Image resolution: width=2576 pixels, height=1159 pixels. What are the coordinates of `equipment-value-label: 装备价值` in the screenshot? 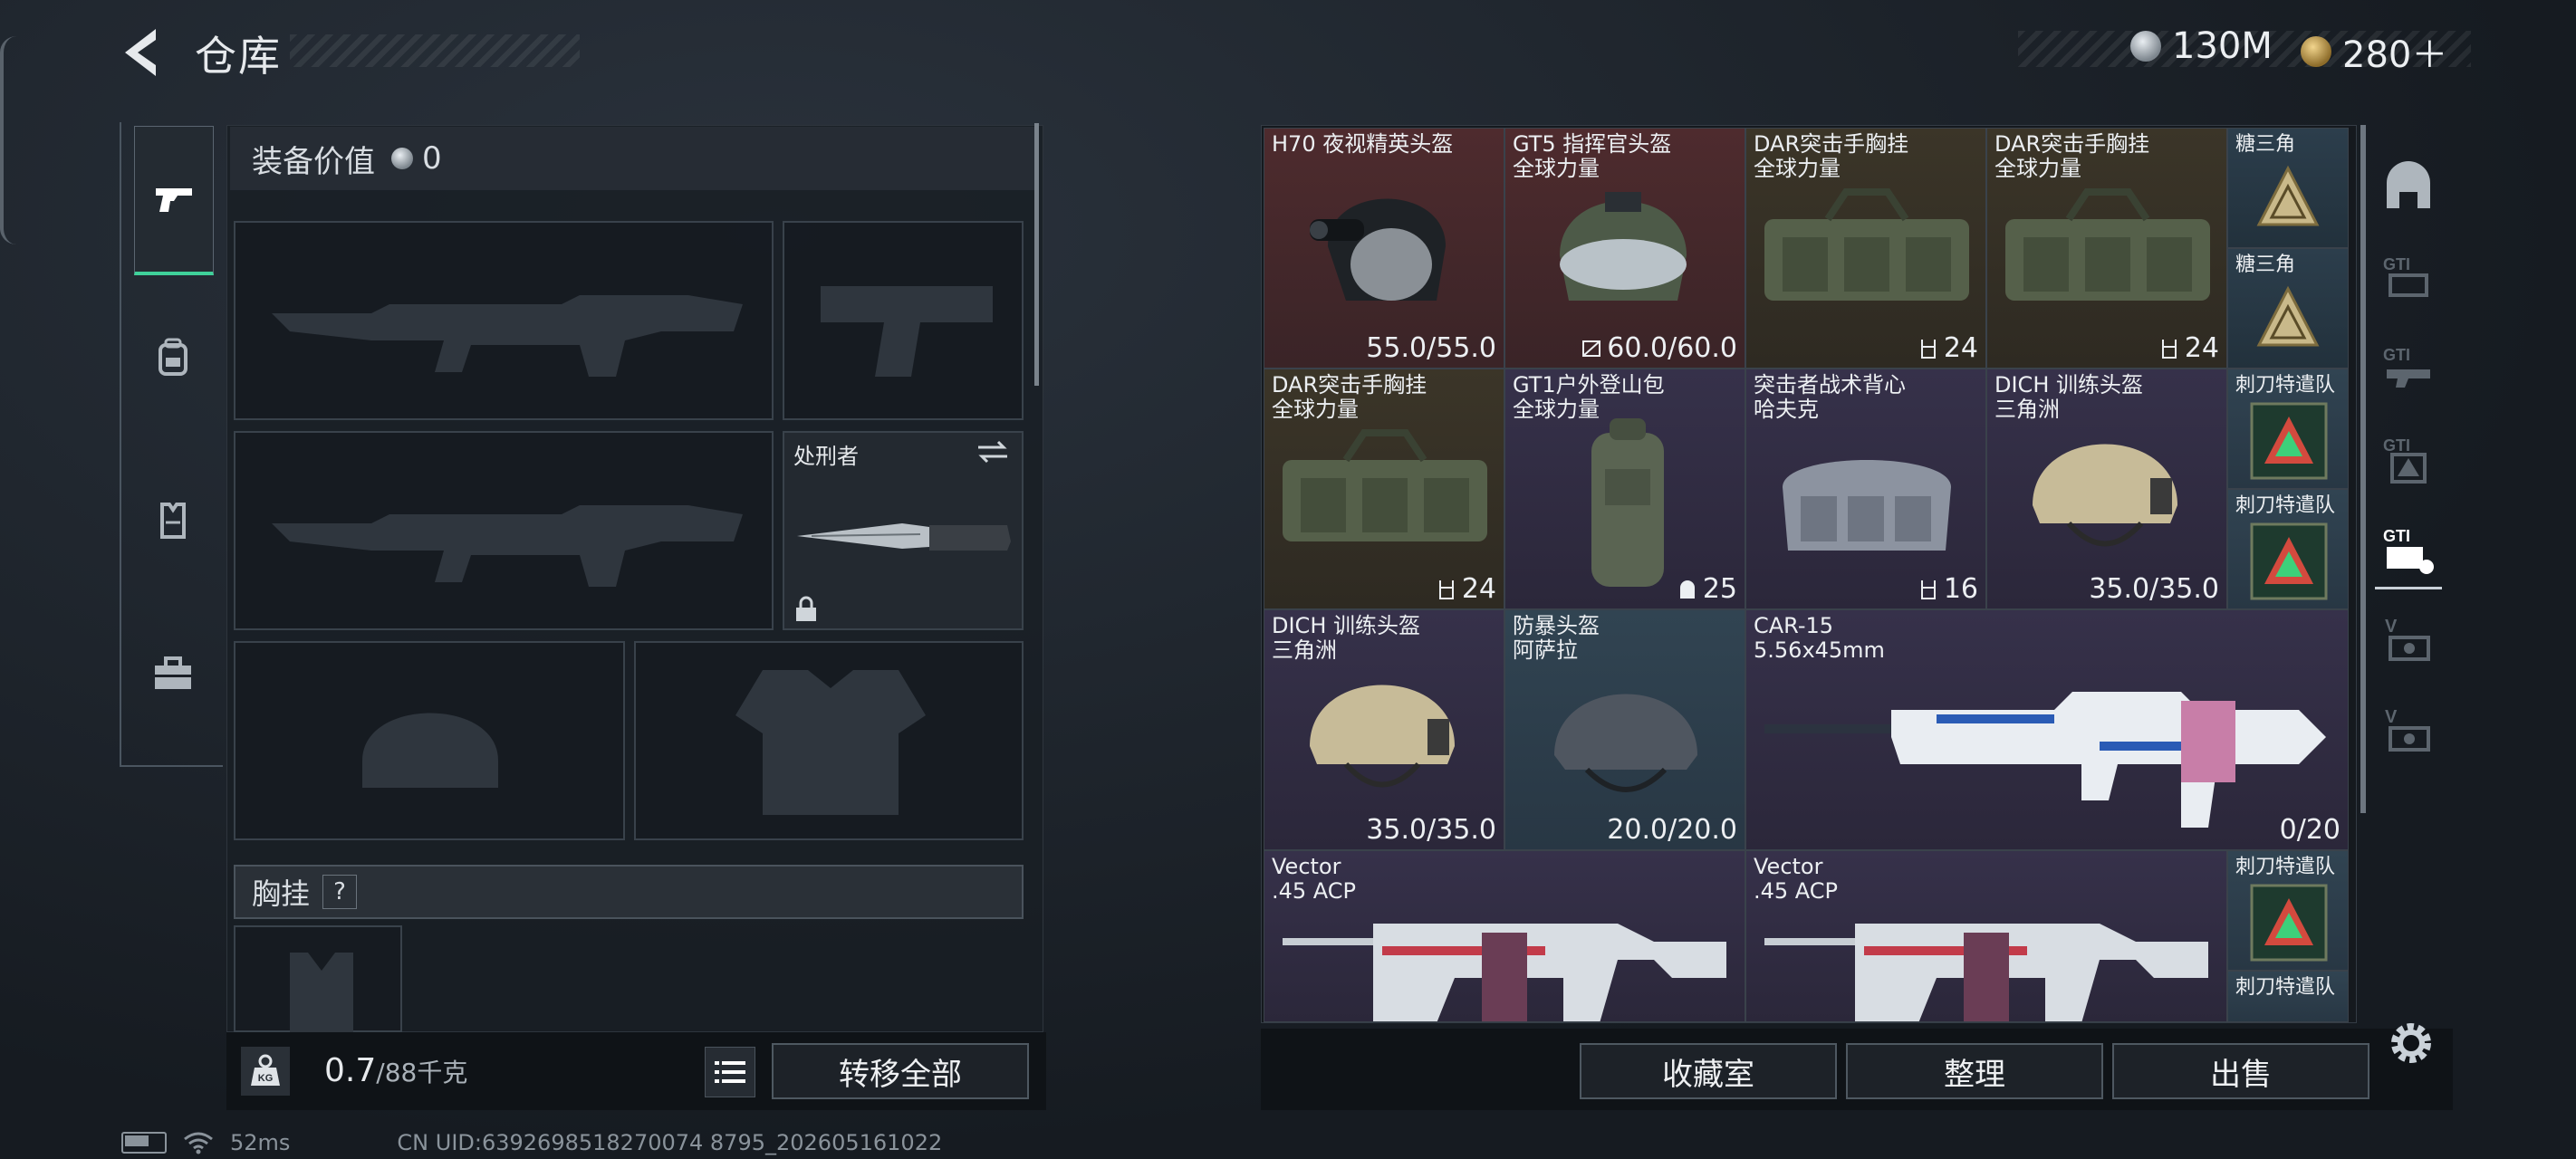 It's located at (313, 161).